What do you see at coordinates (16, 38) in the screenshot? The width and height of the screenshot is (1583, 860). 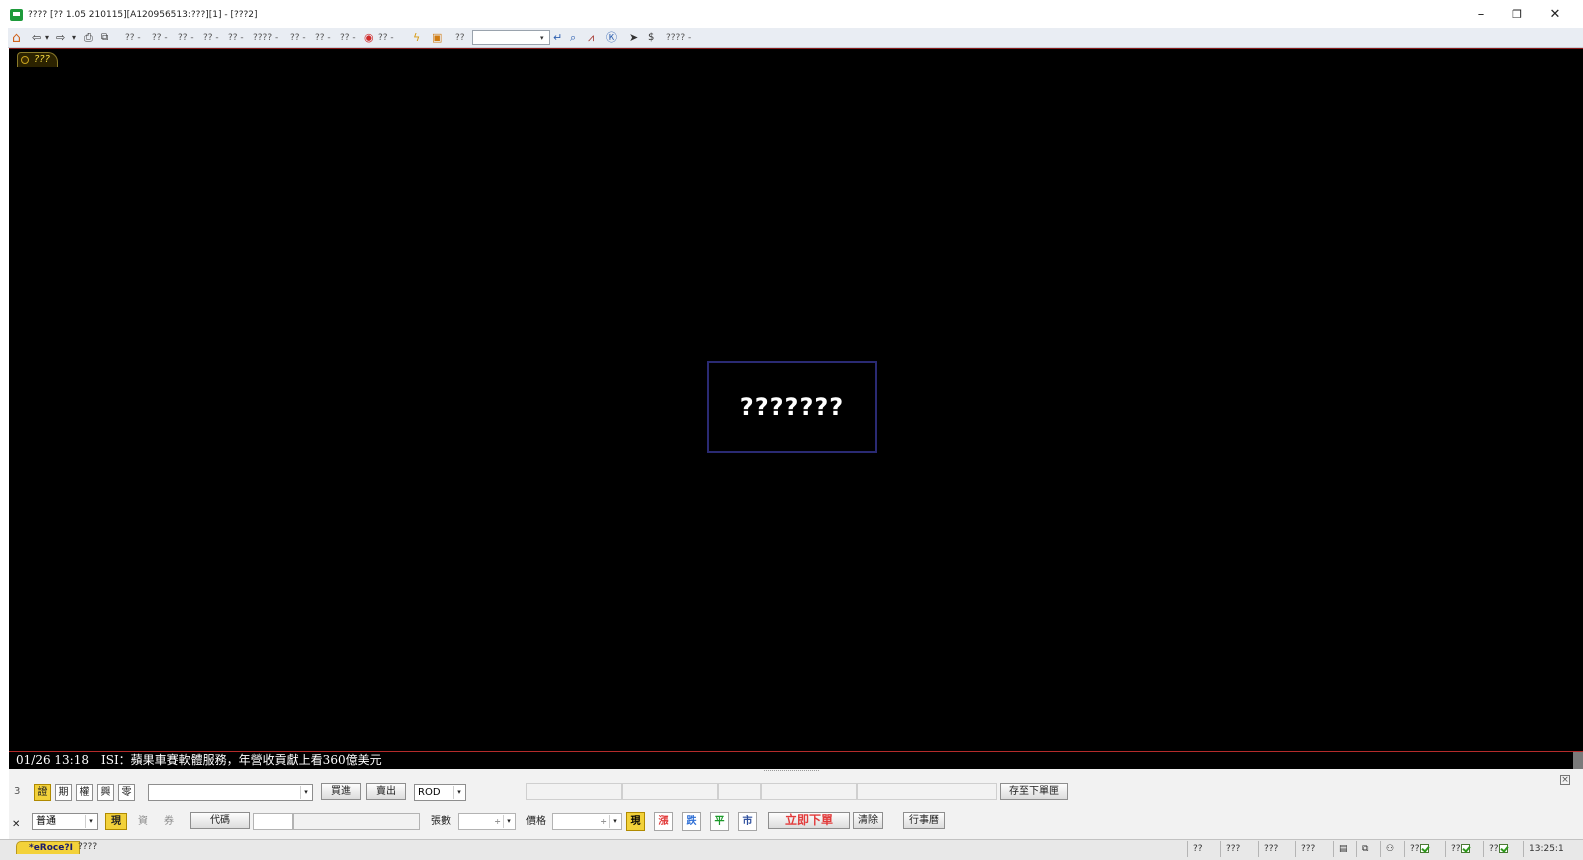 I see `home-icon: ⌂` at bounding box center [16, 38].